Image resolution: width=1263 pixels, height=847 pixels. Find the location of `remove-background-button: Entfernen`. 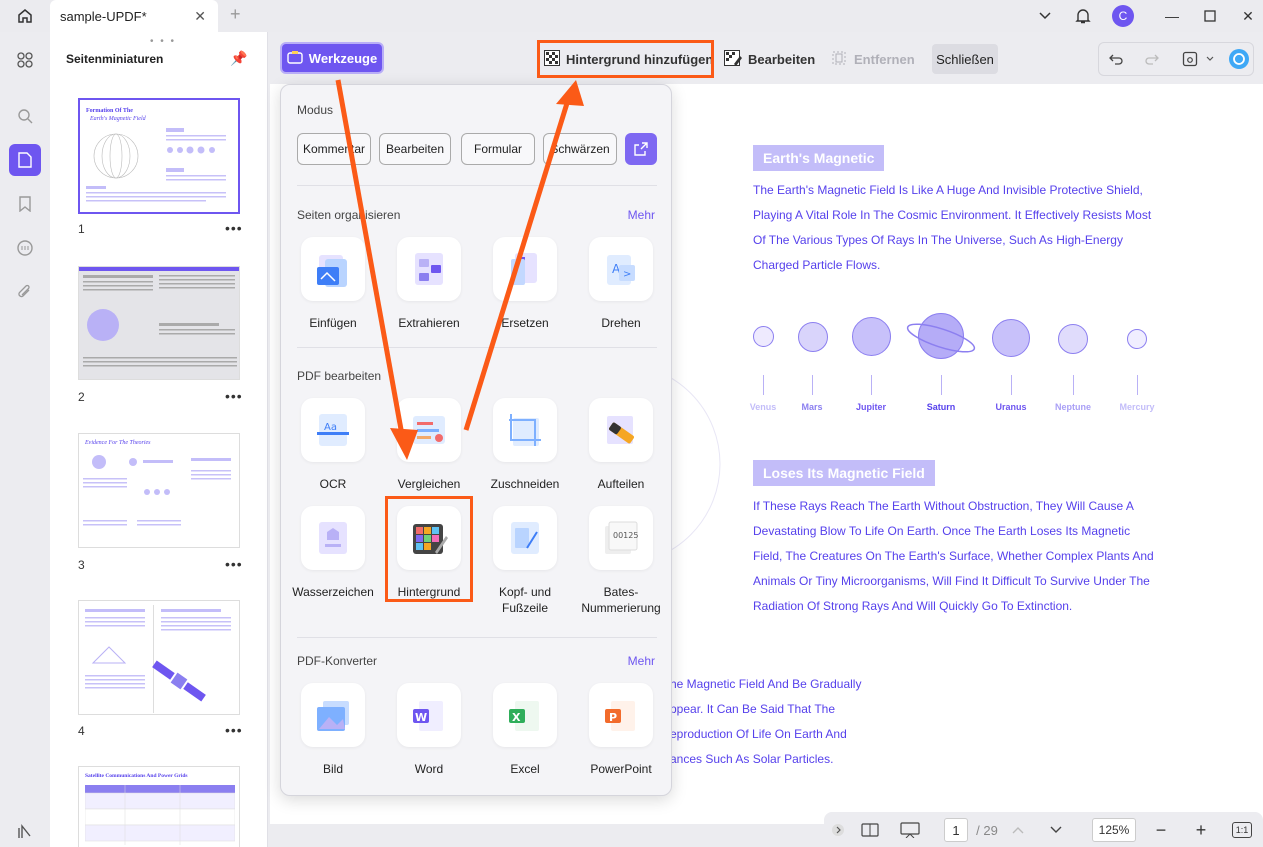

remove-background-button: Entfernen is located at coordinates (872, 59).